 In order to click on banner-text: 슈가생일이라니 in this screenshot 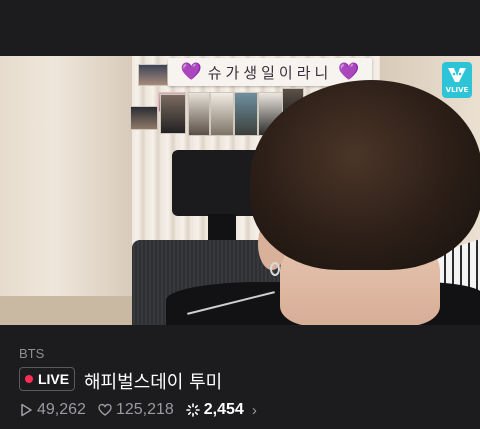, I will do `click(270, 72)`.